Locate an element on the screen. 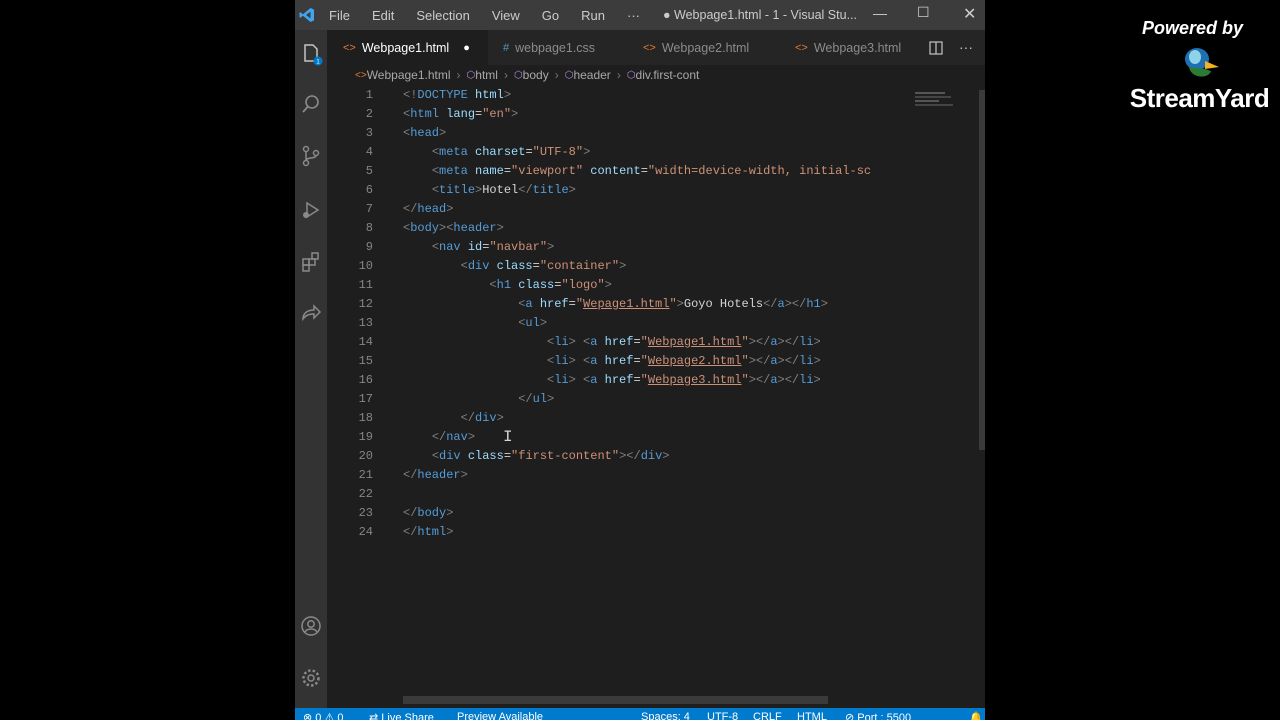 This screenshot has height=720, width=1280. code-text: <meta charset="UTF-8"> is located at coordinates (496, 152).